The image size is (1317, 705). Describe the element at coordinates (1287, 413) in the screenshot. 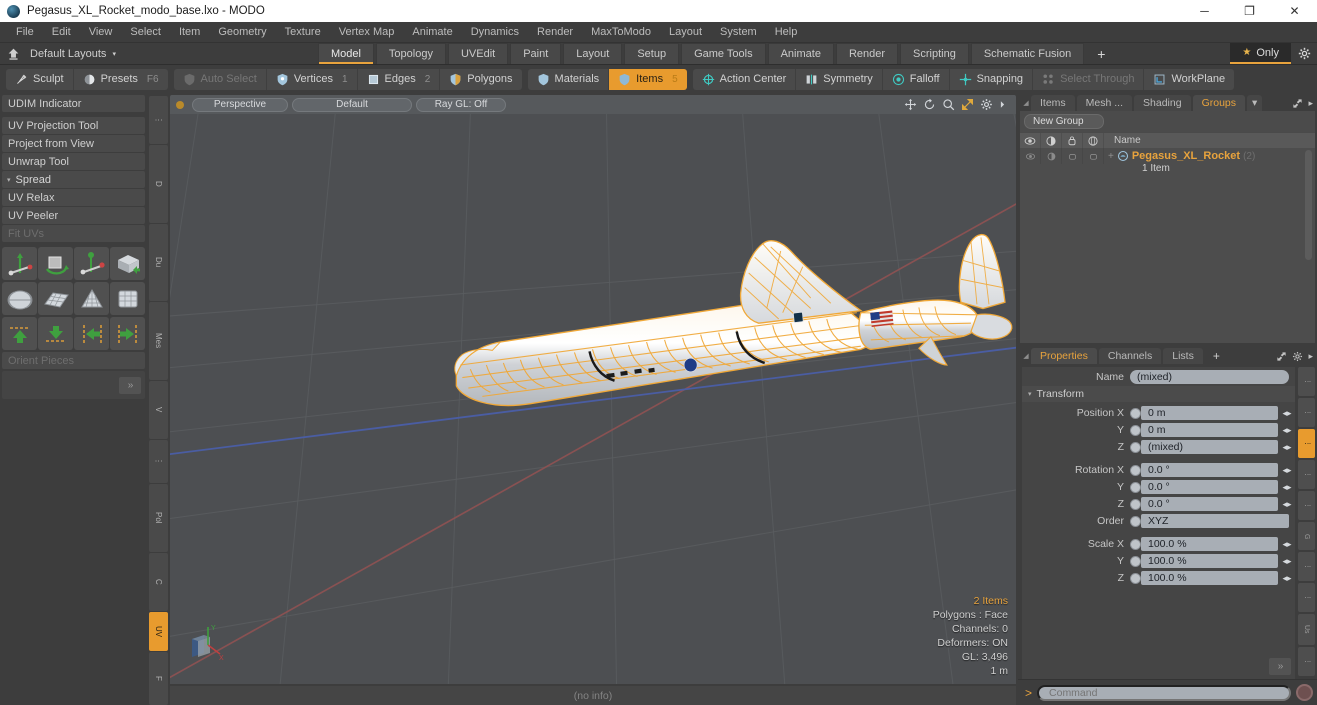

I see `position-x-stepper: ◂▸` at that location.